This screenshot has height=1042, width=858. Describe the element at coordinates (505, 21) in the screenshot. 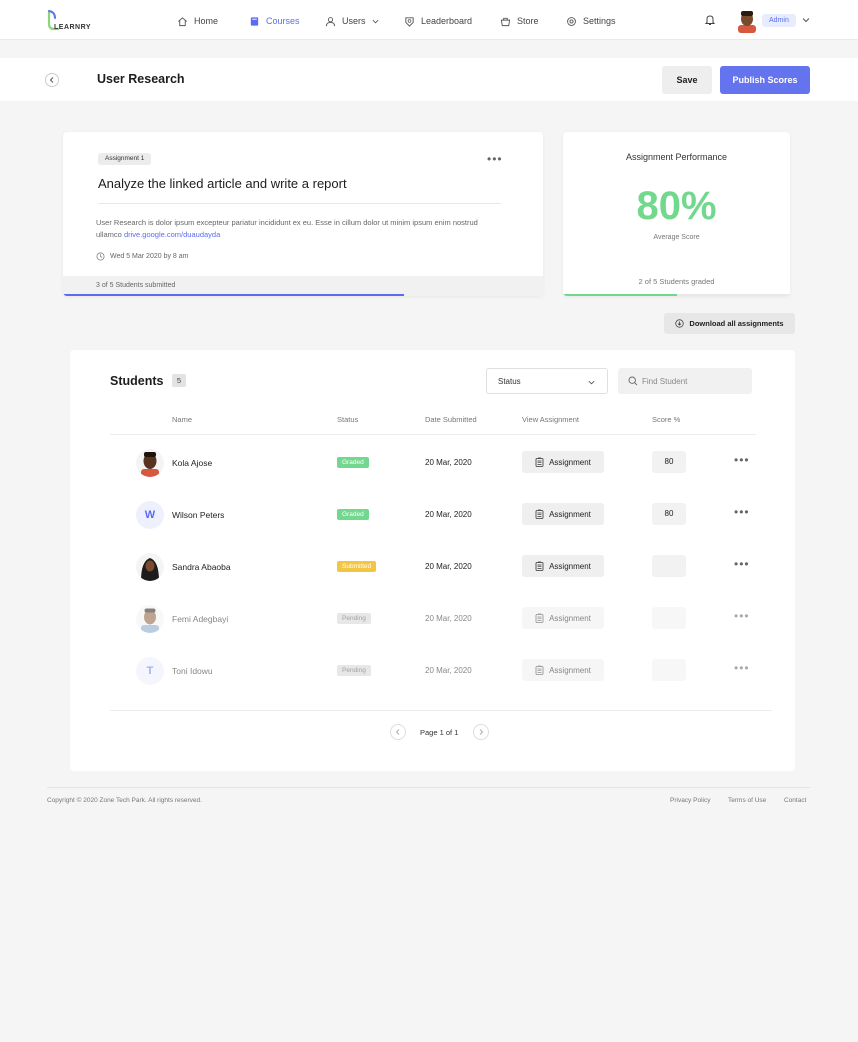

I see `basket-icon` at that location.